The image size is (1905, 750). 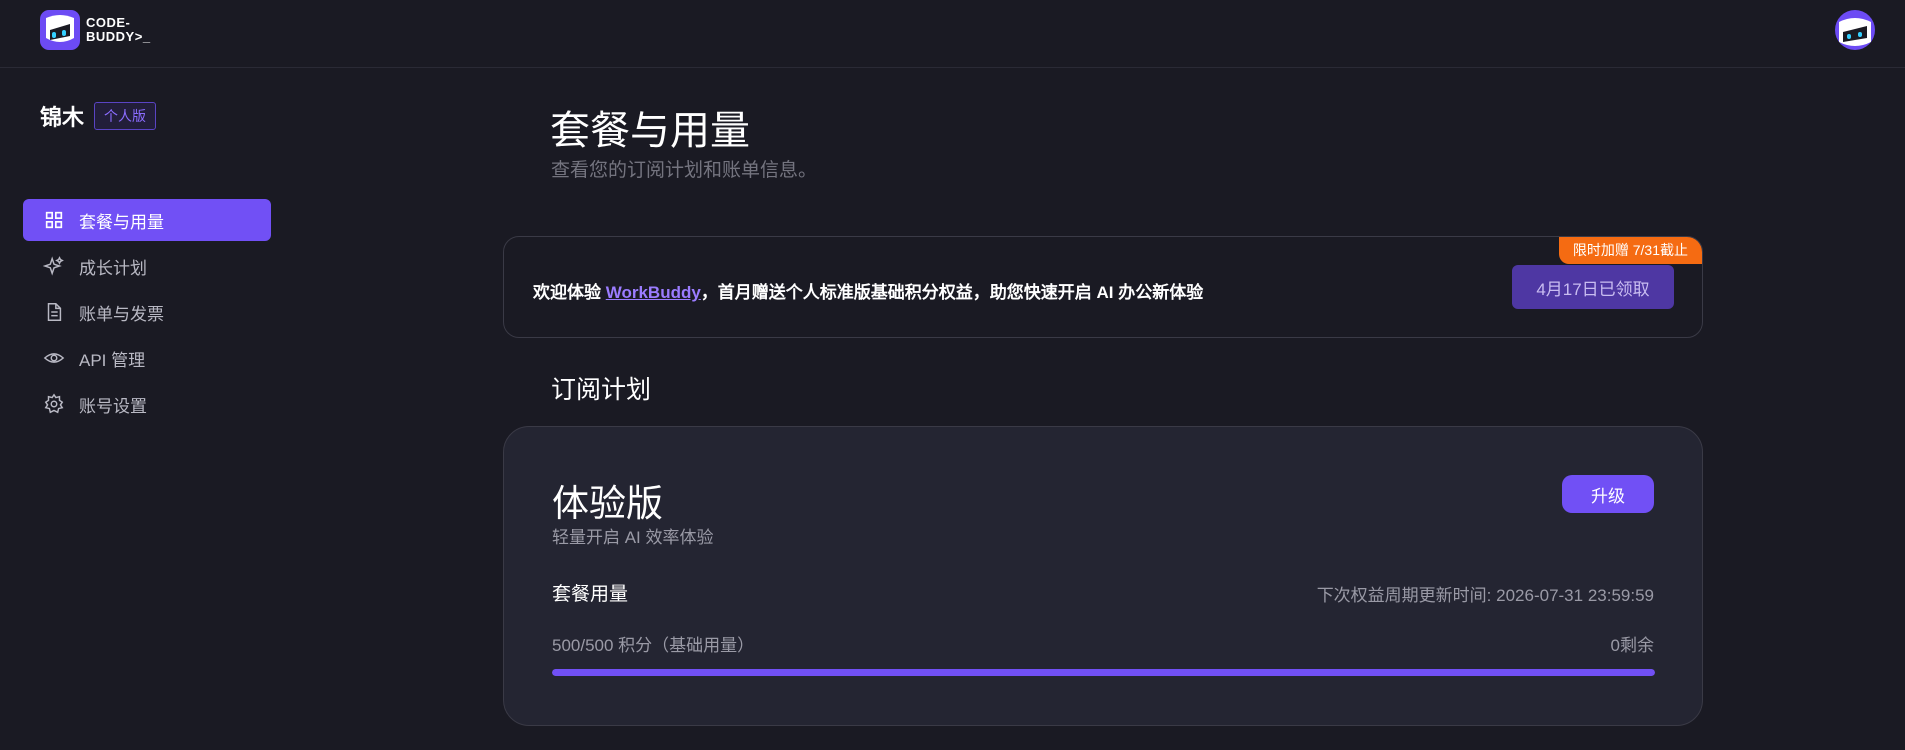 What do you see at coordinates (569, 292) in the screenshot?
I see `promo-prefix: 欢迎体验` at bounding box center [569, 292].